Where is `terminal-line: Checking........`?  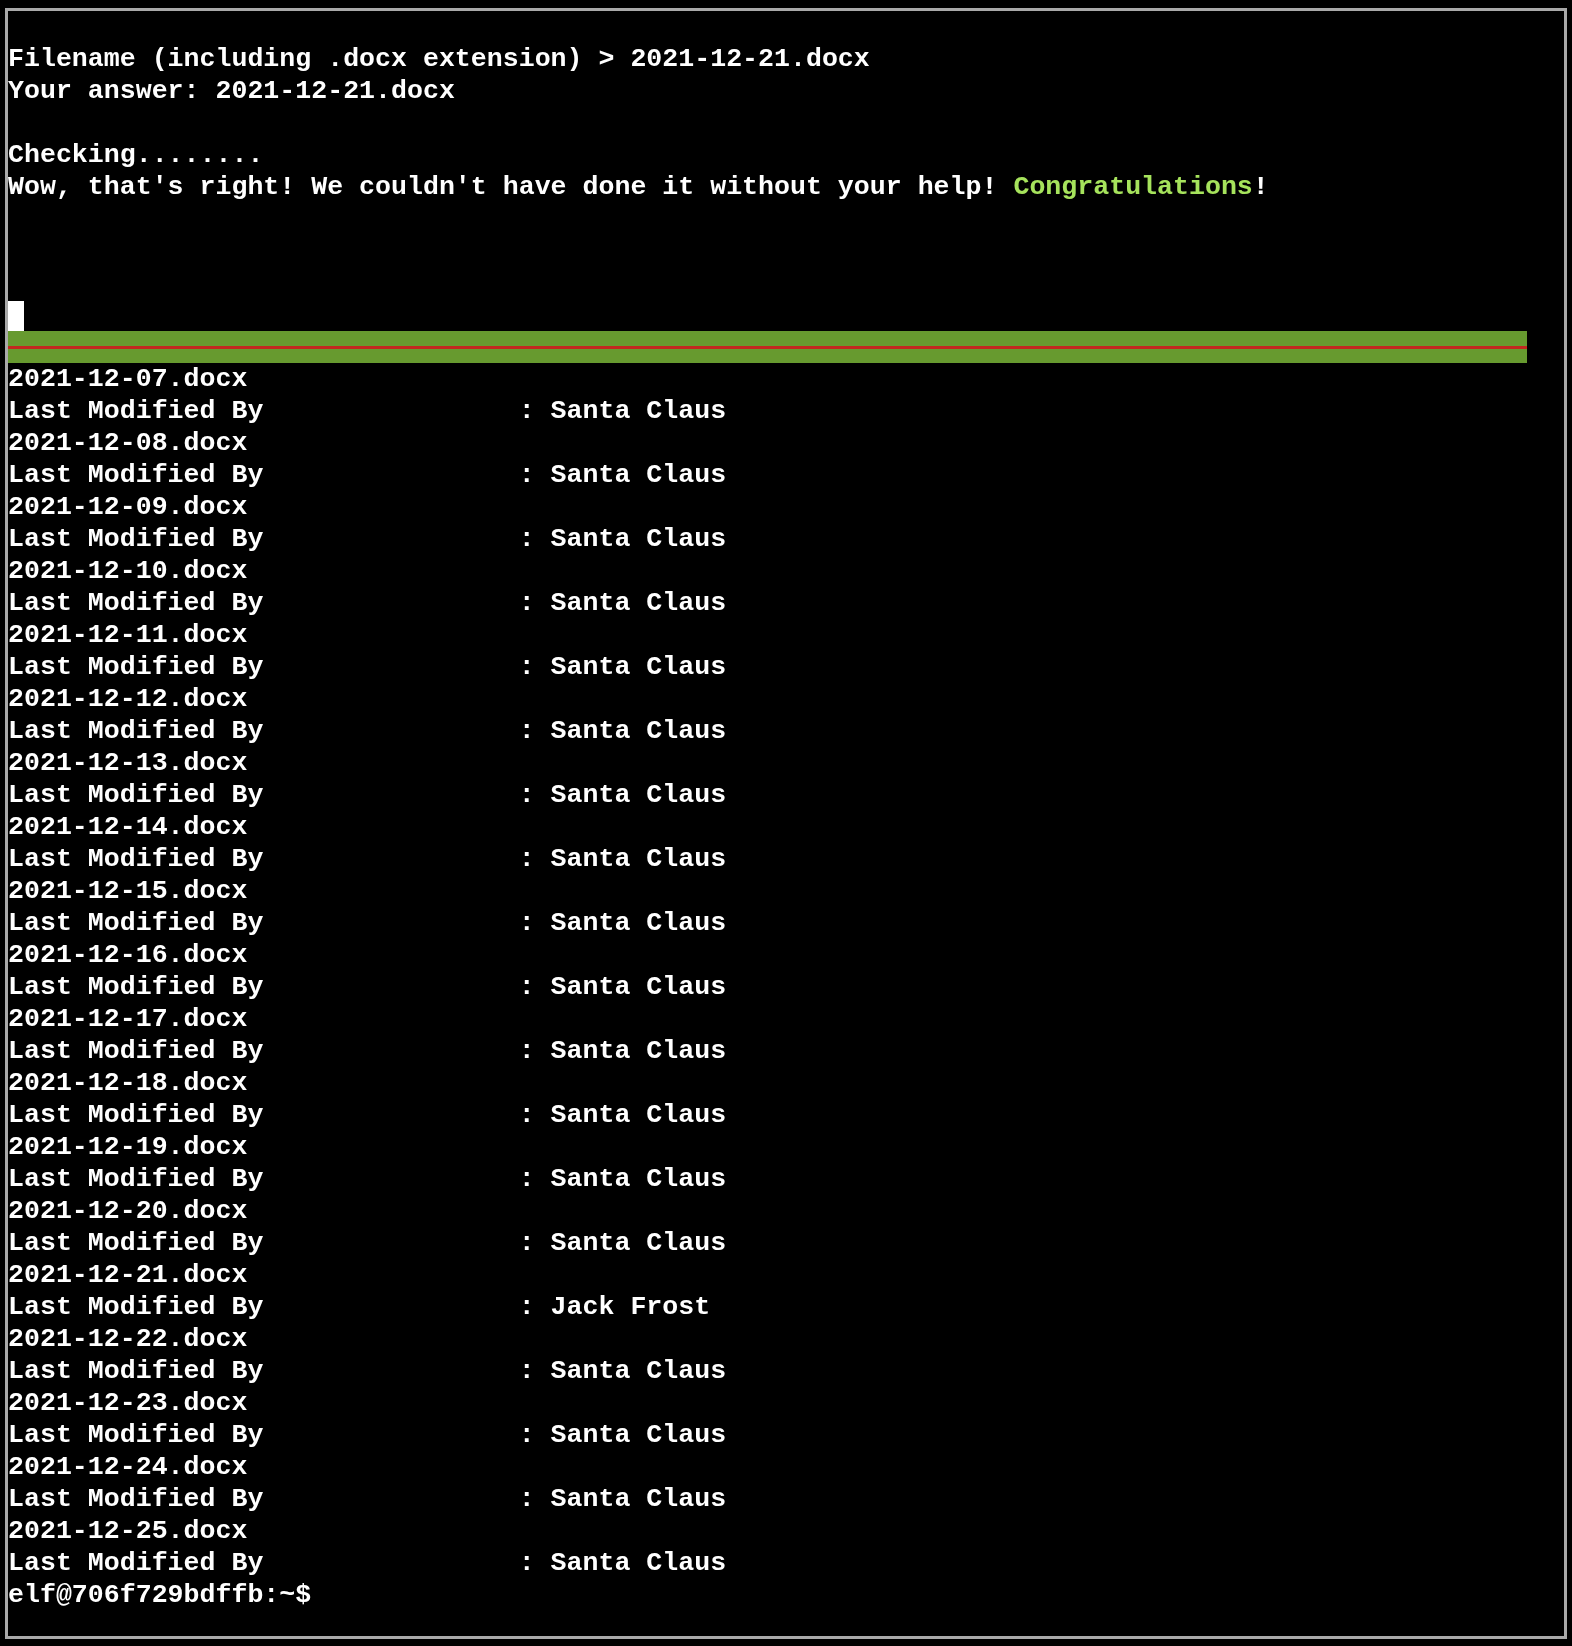
terminal-line: Checking........ is located at coordinates (136, 155).